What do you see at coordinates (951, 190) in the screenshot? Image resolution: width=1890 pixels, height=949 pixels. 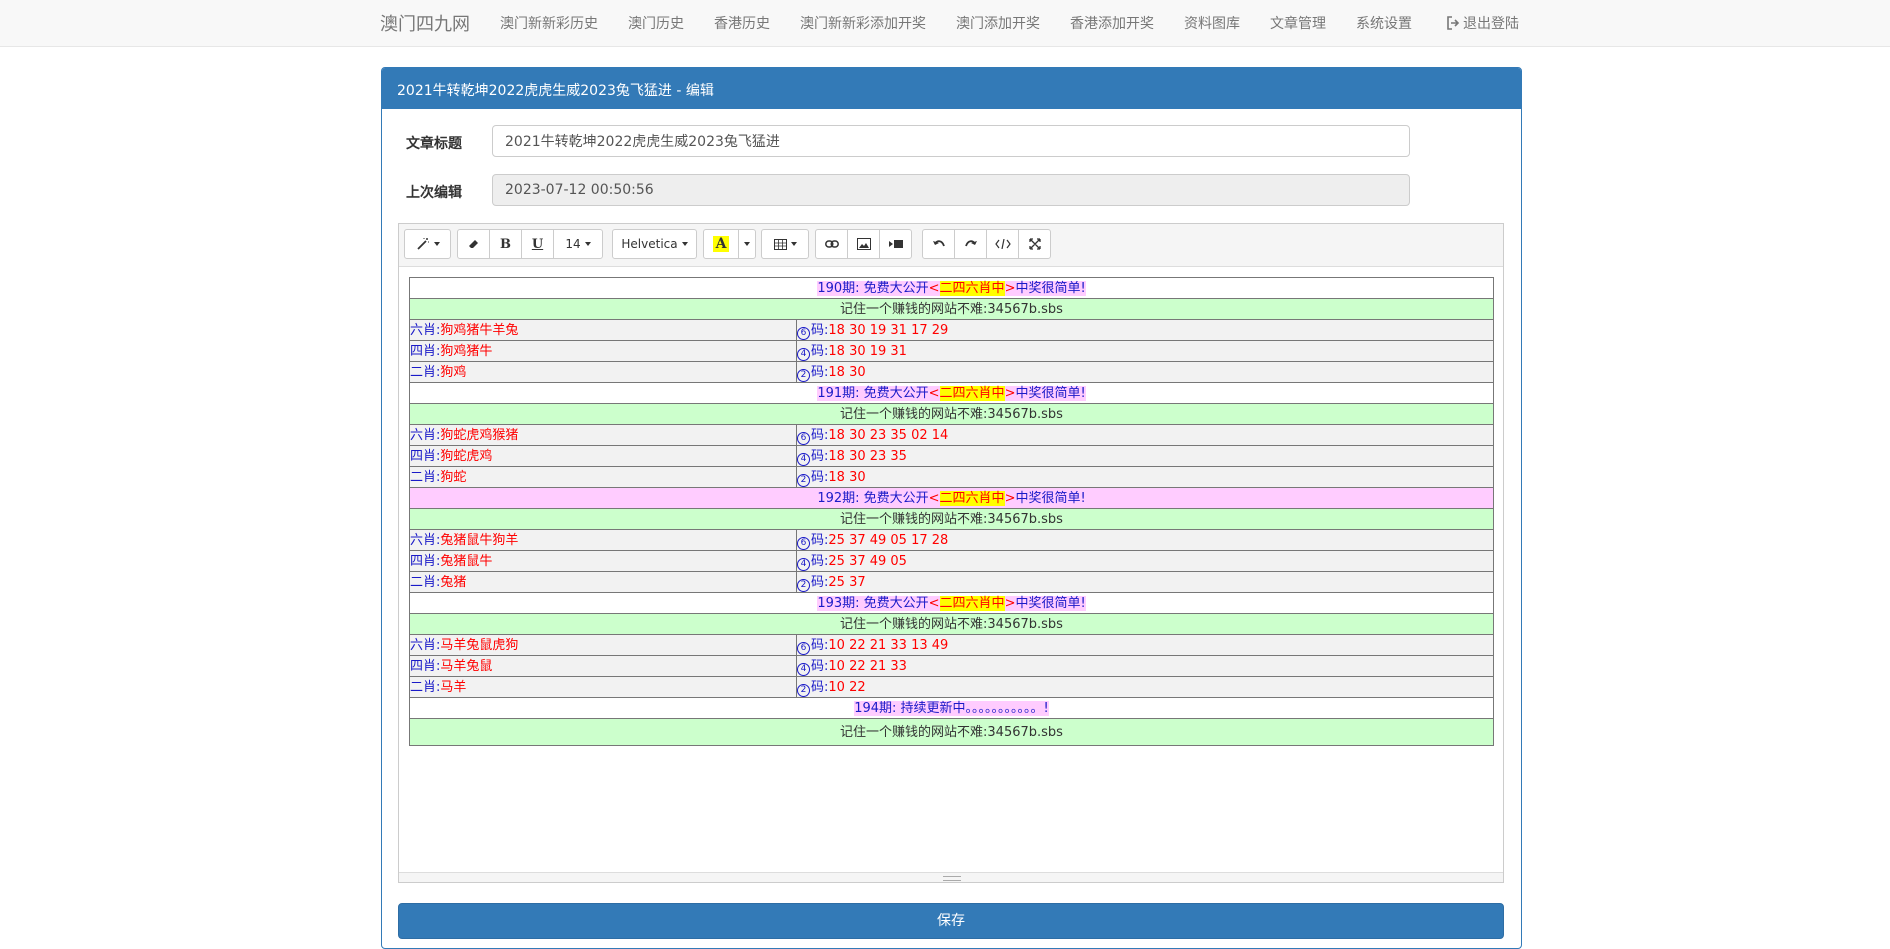 I see `last-edit-field` at bounding box center [951, 190].